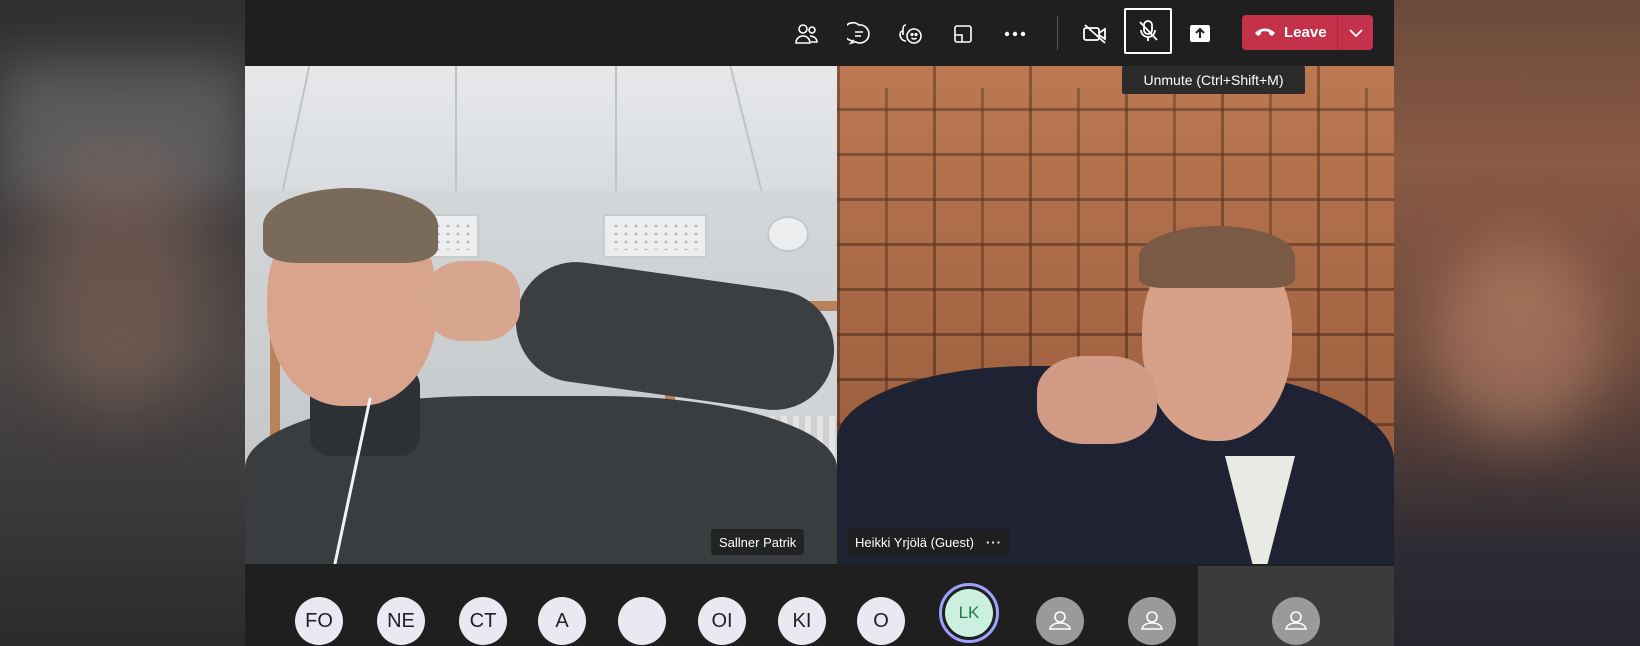 The height and width of the screenshot is (646, 1640). What do you see at coordinates (541, 128) in the screenshot?
I see `ceiling` at bounding box center [541, 128].